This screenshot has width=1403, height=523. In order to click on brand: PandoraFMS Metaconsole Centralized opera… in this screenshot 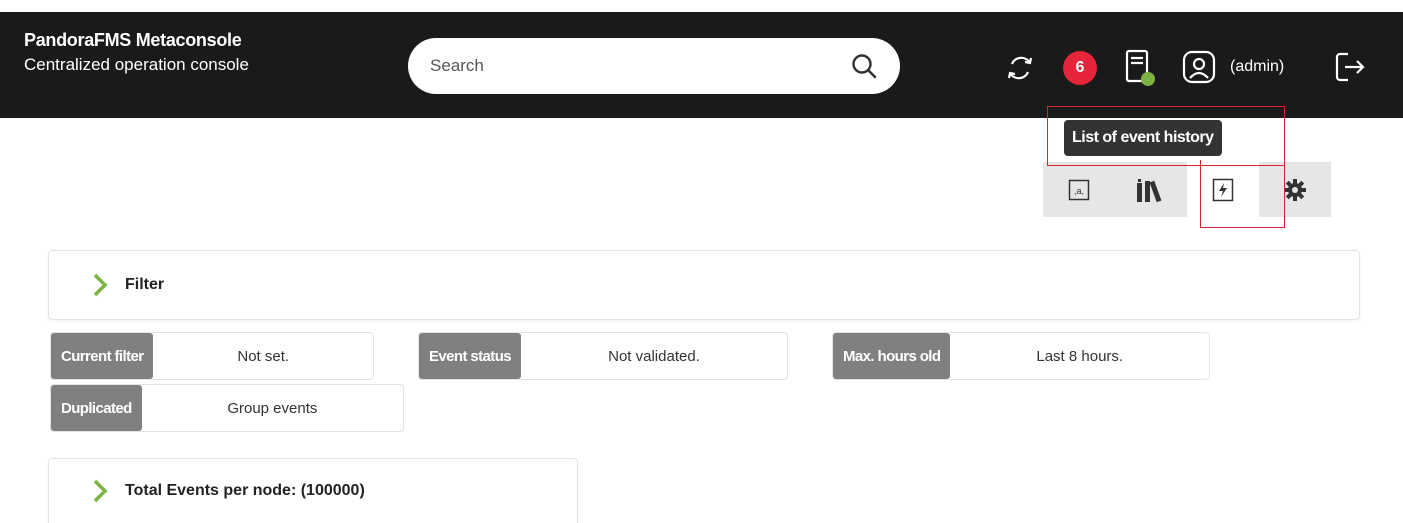, I will do `click(136, 52)`.